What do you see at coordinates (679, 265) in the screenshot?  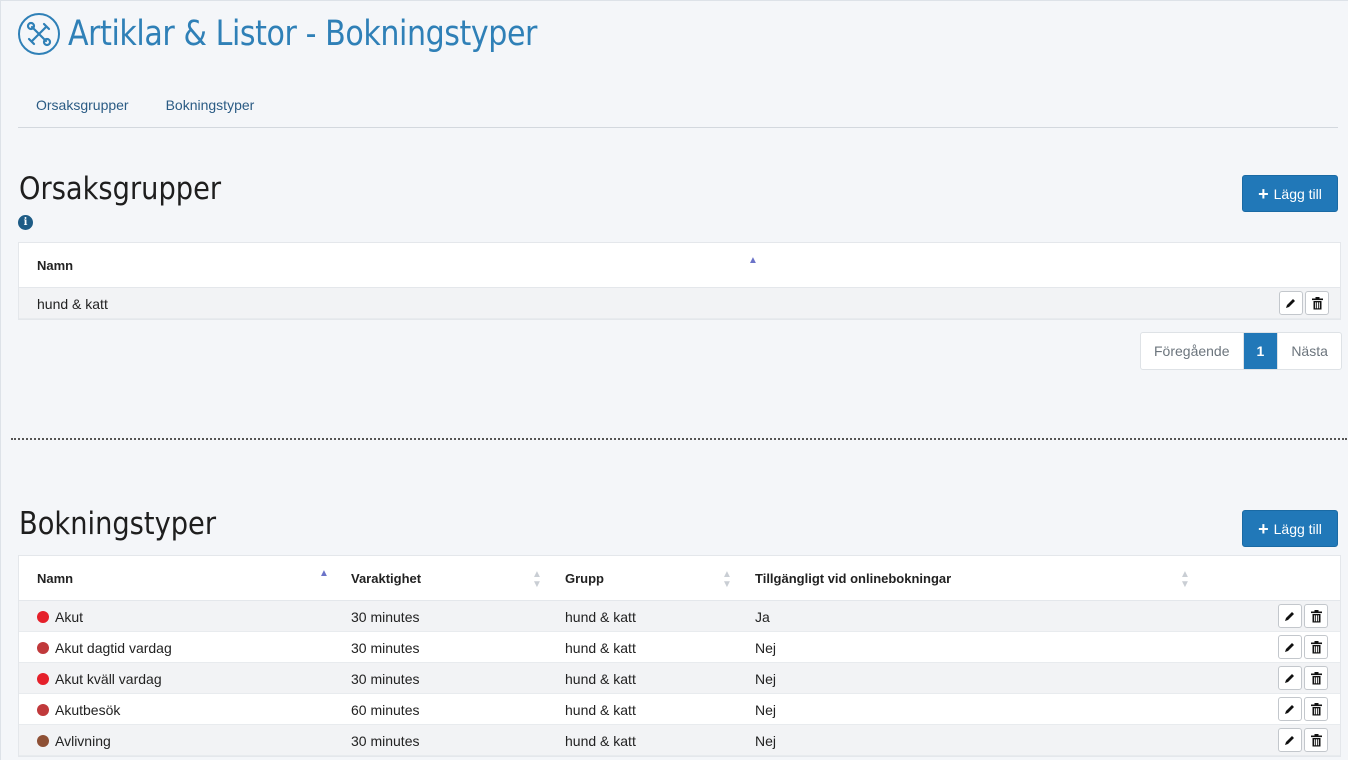 I see `table-header: Namn ▲` at bounding box center [679, 265].